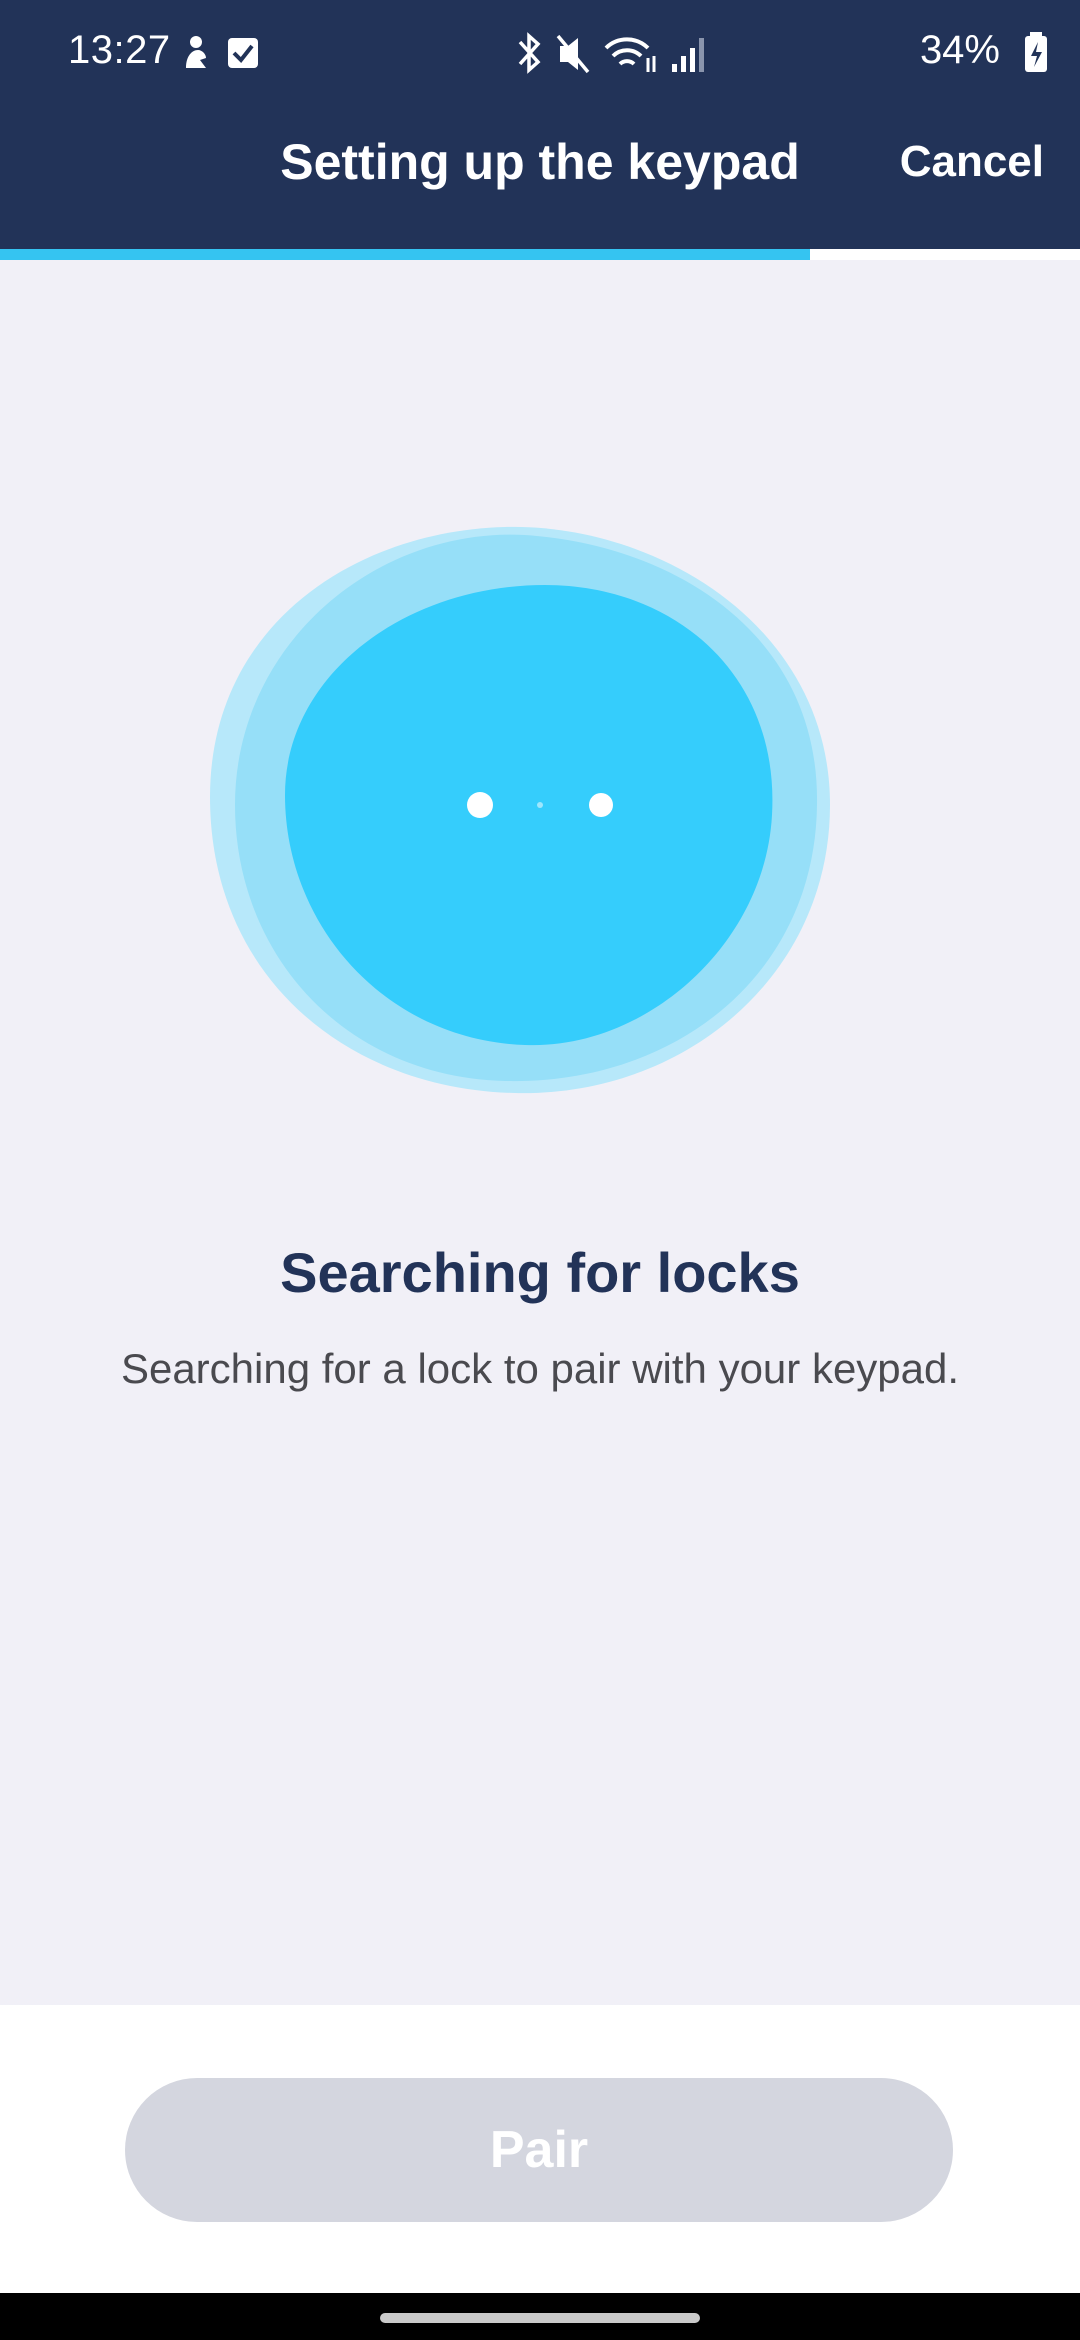 The height and width of the screenshot is (2340, 1080). Describe the element at coordinates (540, 1272) in the screenshot. I see `searching-heading: Searching for locks` at that location.